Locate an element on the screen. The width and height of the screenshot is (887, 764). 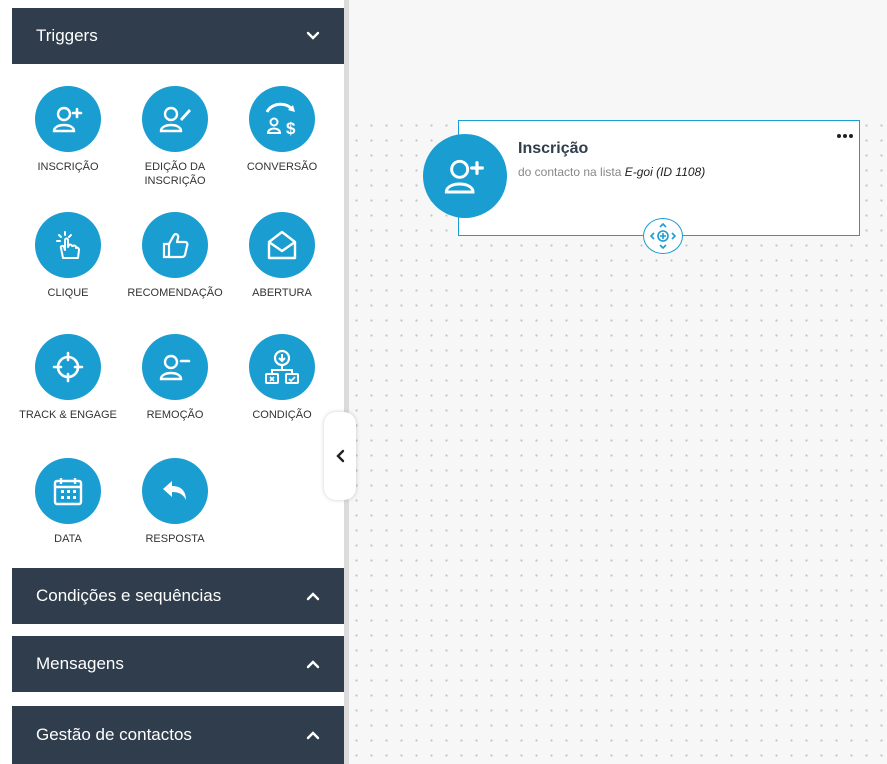
chevron-down-icon is located at coordinates (313, 36).